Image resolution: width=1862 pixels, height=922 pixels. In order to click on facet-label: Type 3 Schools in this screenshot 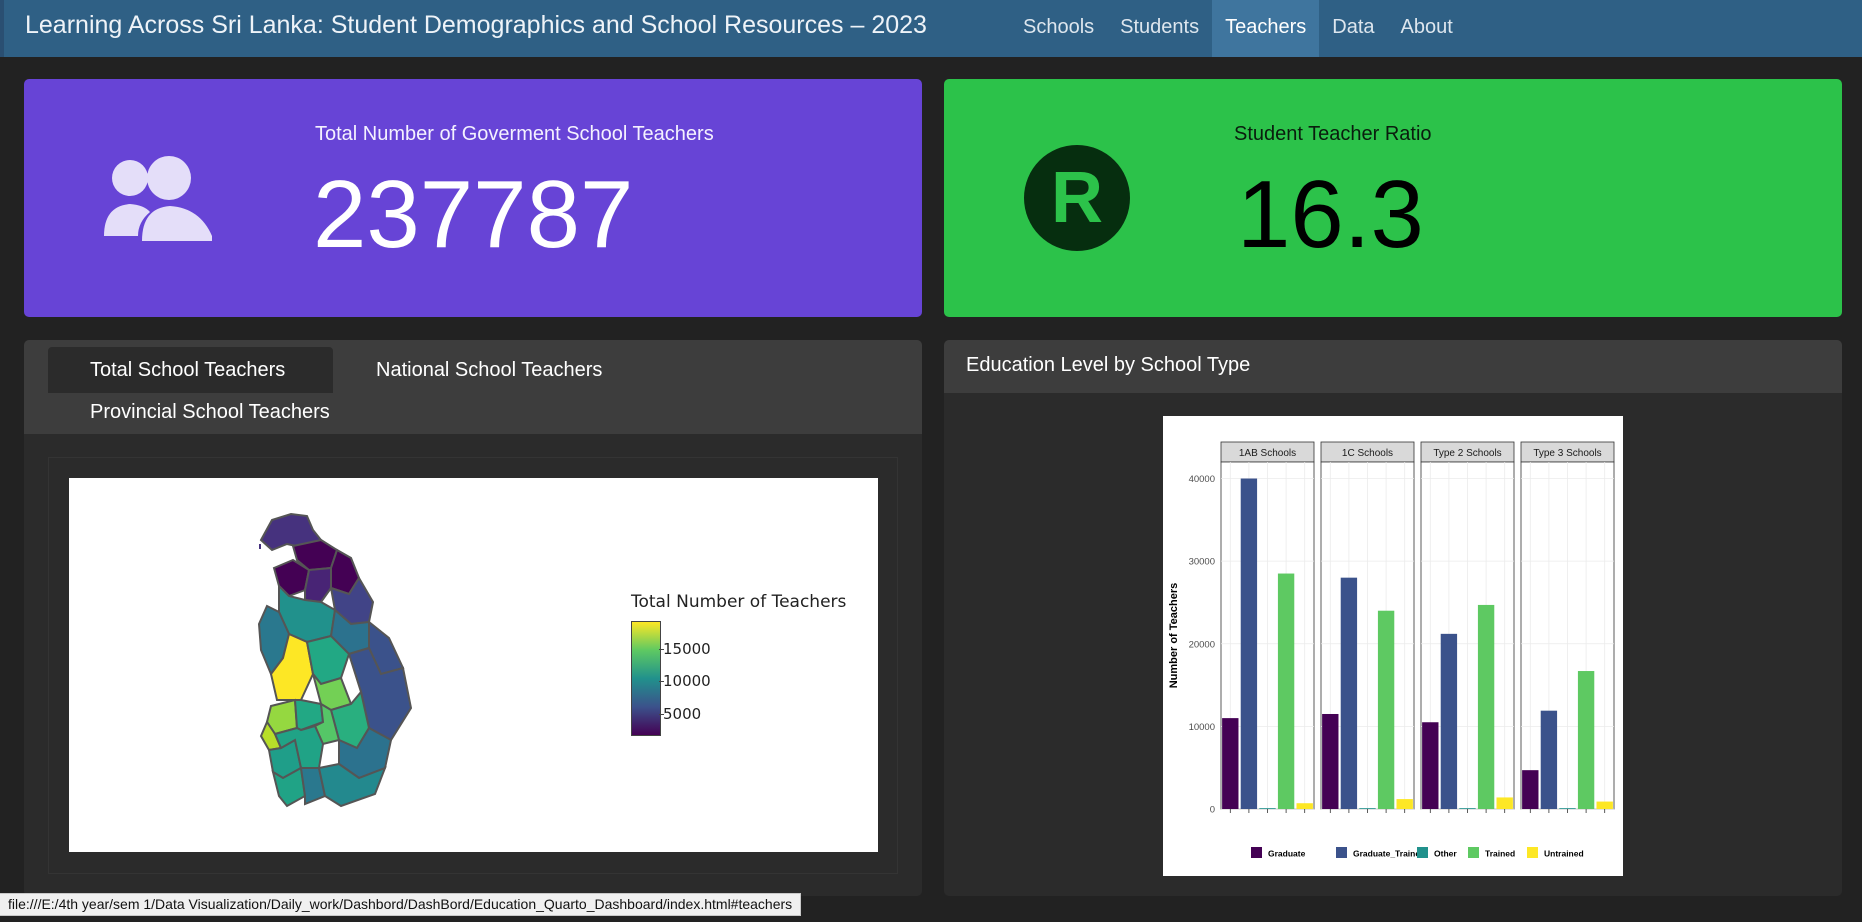, I will do `click(1567, 453)`.